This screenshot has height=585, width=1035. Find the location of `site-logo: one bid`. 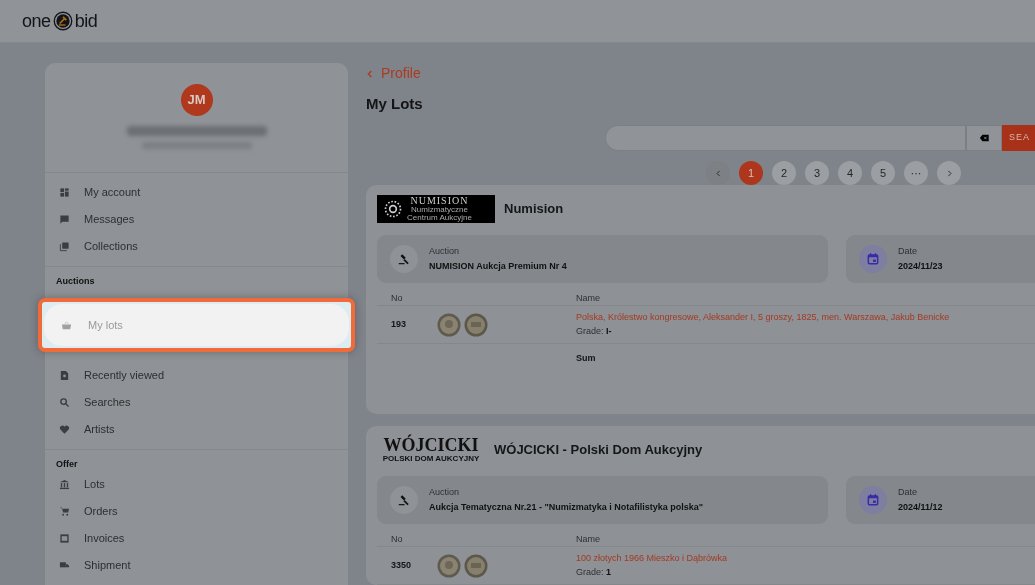

site-logo: one bid is located at coordinates (60, 21).